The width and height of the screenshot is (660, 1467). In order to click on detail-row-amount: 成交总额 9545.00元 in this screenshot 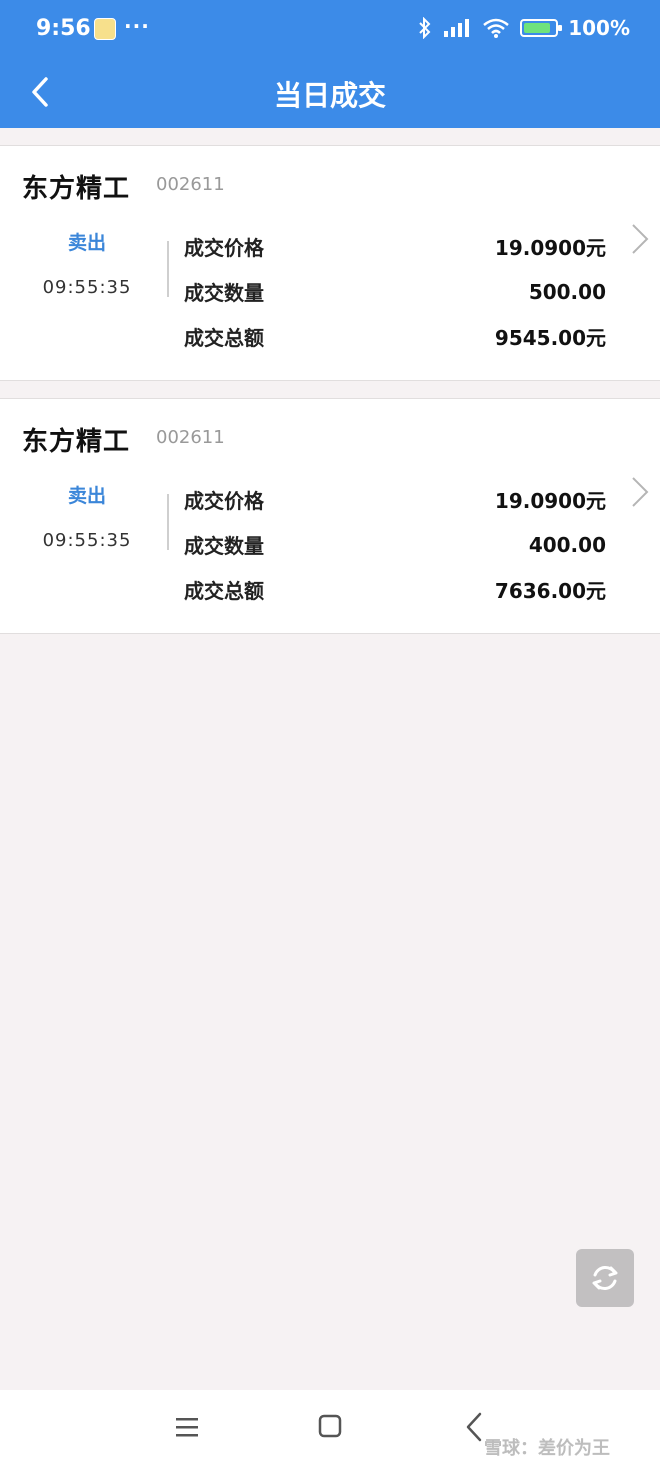, I will do `click(395, 336)`.